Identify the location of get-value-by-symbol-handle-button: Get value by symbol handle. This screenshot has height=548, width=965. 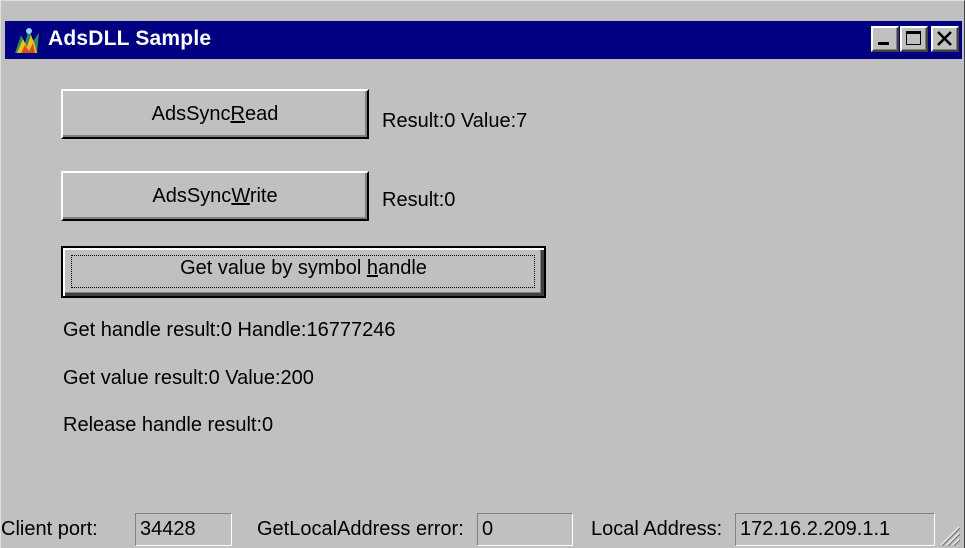
(303, 272).